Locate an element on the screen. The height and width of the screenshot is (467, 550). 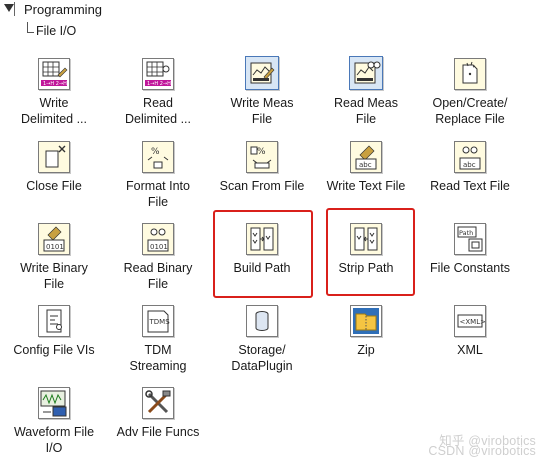
item-label: Build Path is located at coordinates (262, 268).